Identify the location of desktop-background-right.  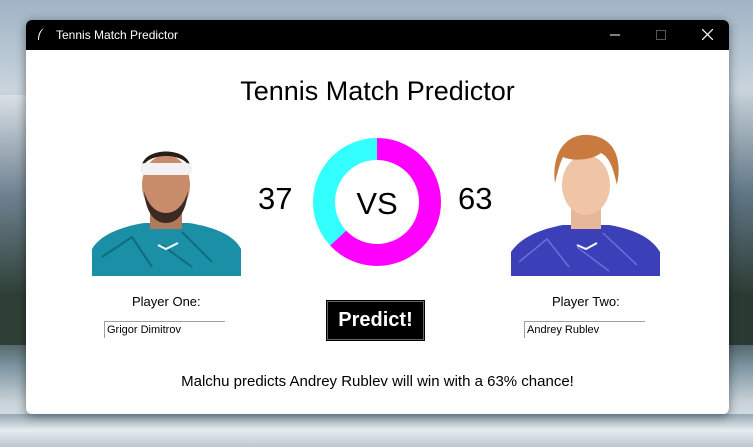
(740, 220).